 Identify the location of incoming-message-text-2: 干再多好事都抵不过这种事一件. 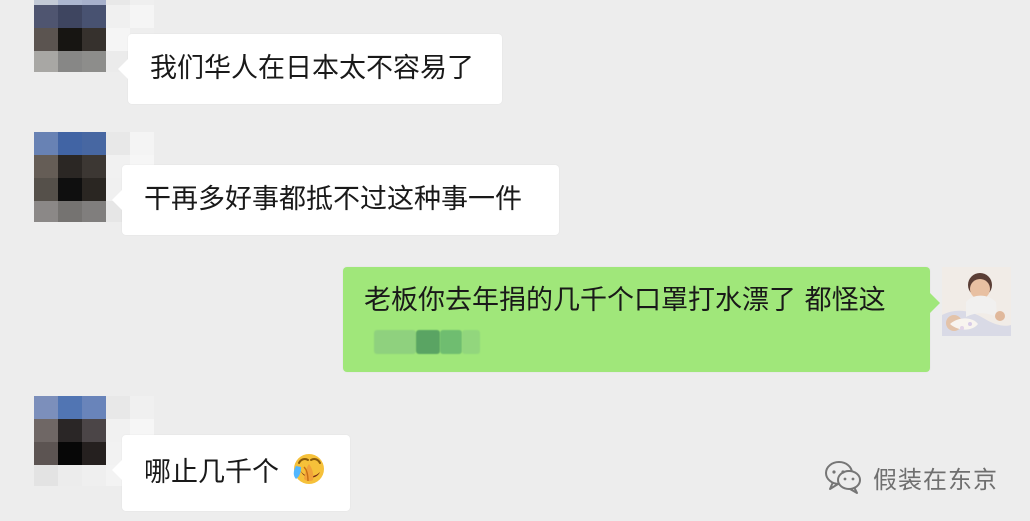
(333, 199).